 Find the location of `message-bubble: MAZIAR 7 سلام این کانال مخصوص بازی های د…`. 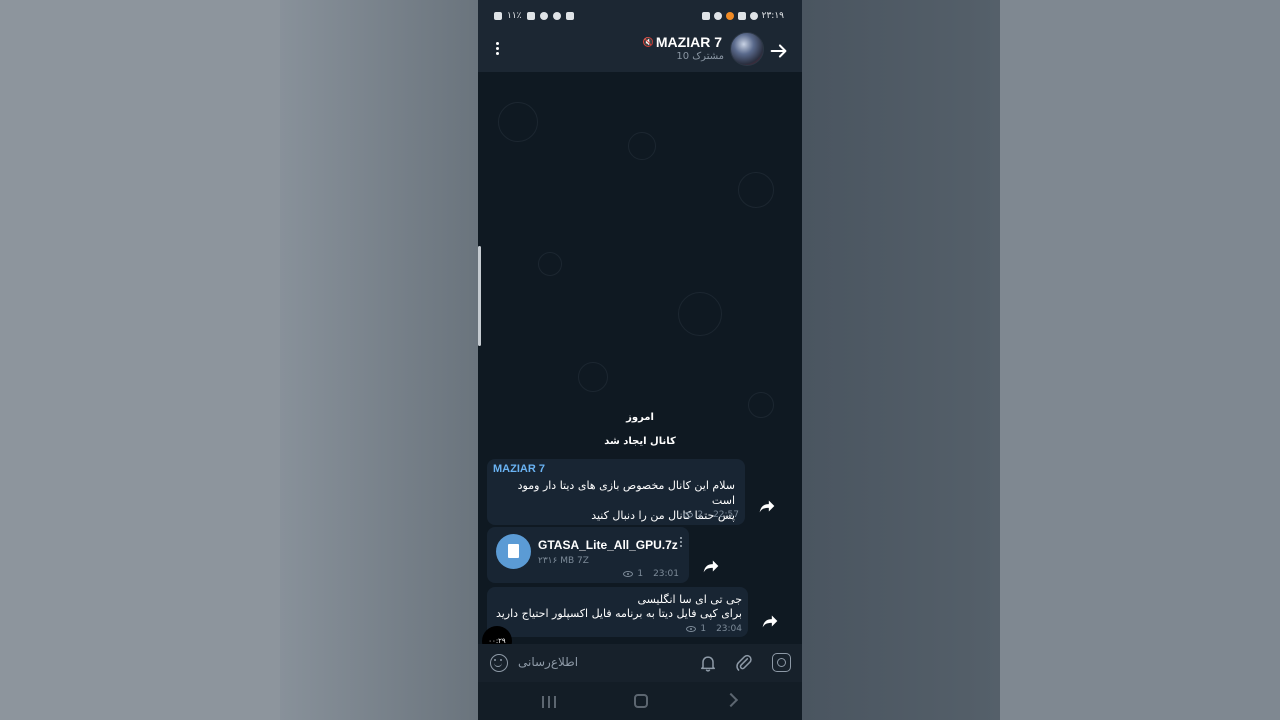

message-bubble: MAZIAR 7 سلام این کانال مخصوص بازی های د… is located at coordinates (616, 492).